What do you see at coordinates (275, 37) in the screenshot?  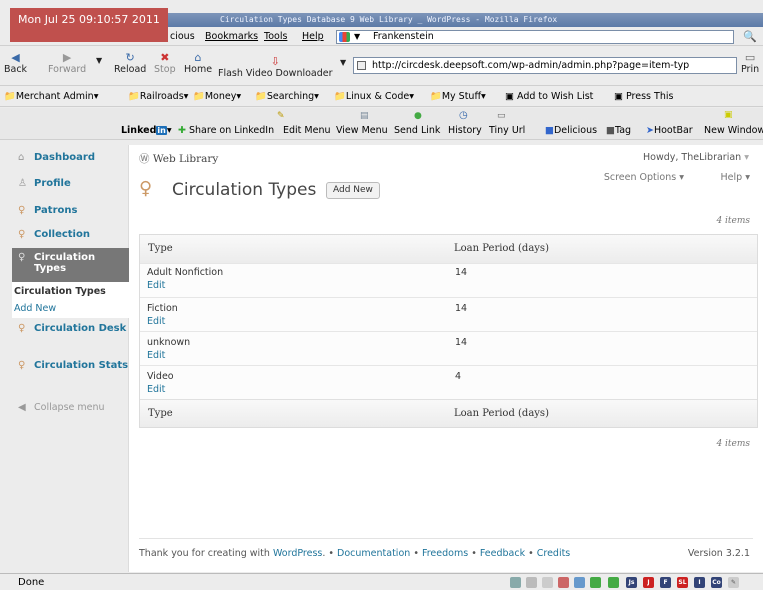 I see `menu-item-tools: Tools` at bounding box center [275, 37].